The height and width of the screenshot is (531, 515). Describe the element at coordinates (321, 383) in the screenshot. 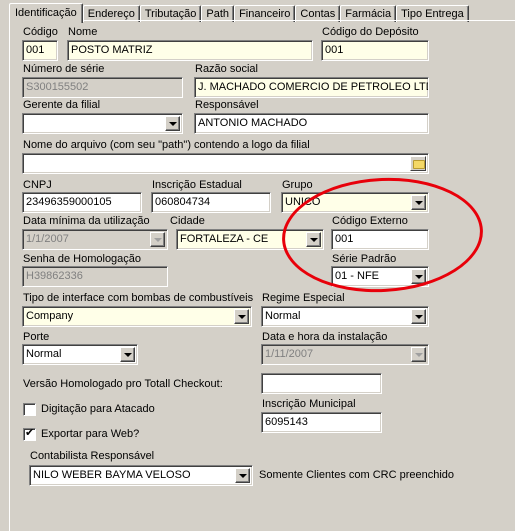

I see `versao-homologado-input` at that location.